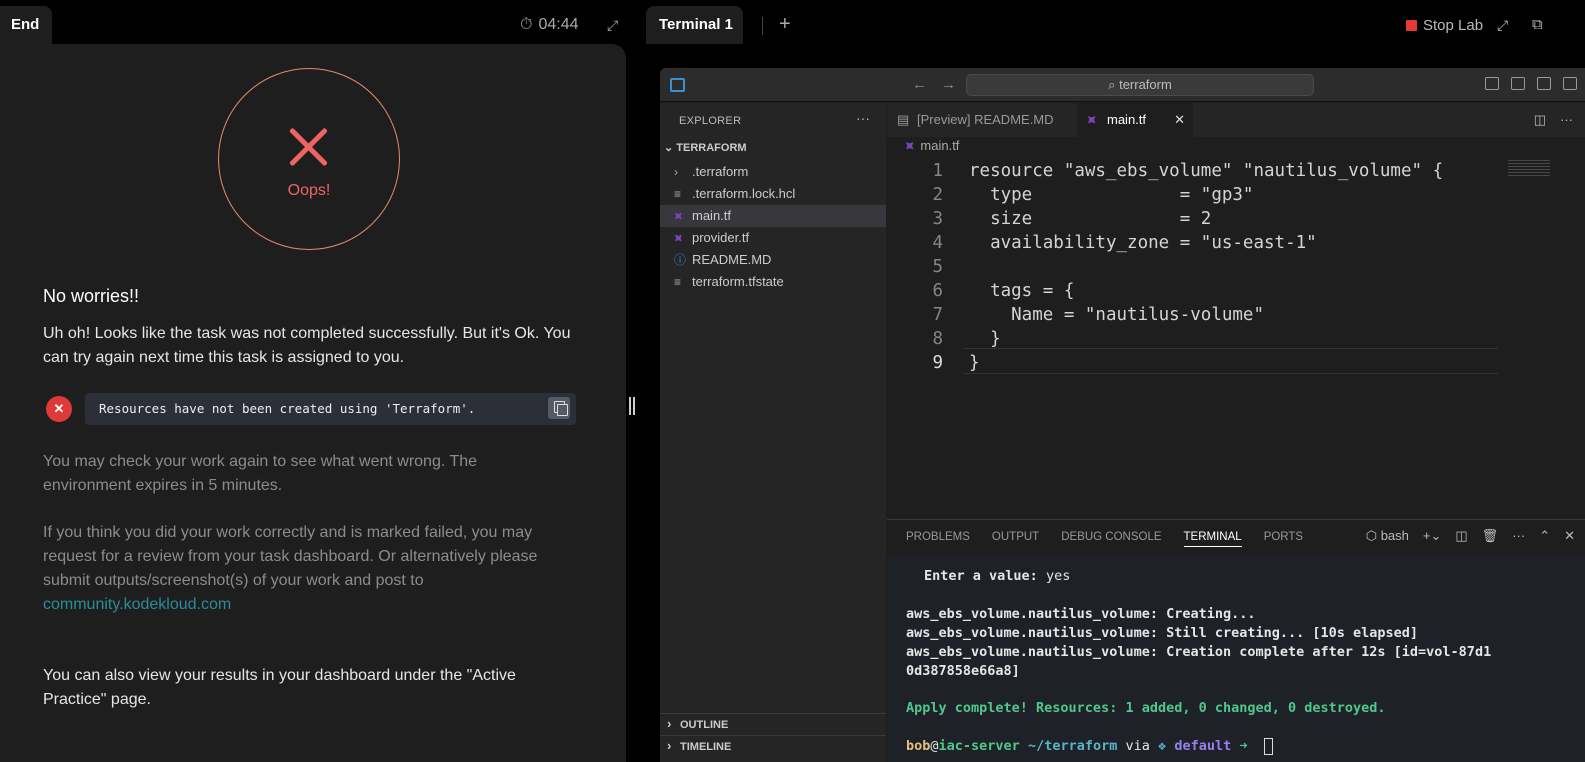 This screenshot has width=1585, height=762. Describe the element at coordinates (1127, 119) in the screenshot. I see `tab-label: main.tf` at that location.